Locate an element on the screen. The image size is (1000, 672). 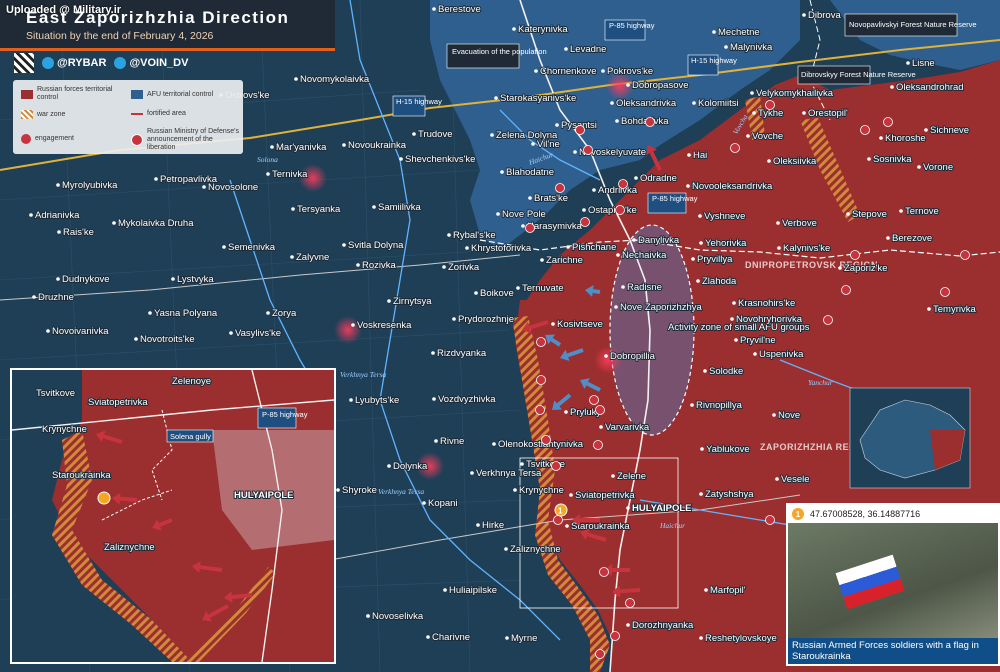
town-label: Dobropillia is located at coordinates (633, 356).